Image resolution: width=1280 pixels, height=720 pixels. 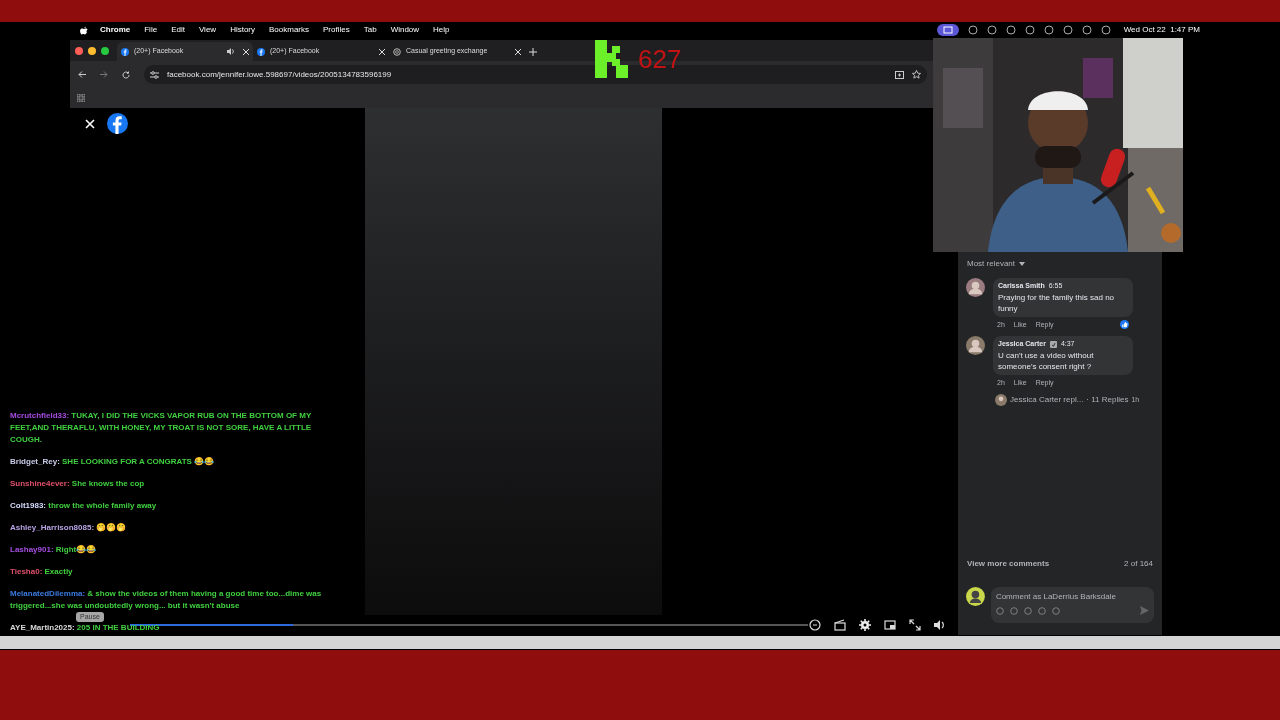 I want to click on chat-message: Bridget_Rey: SHE LOOKING FOR A CONGRATS 😂😂, so click(x=112, y=462).